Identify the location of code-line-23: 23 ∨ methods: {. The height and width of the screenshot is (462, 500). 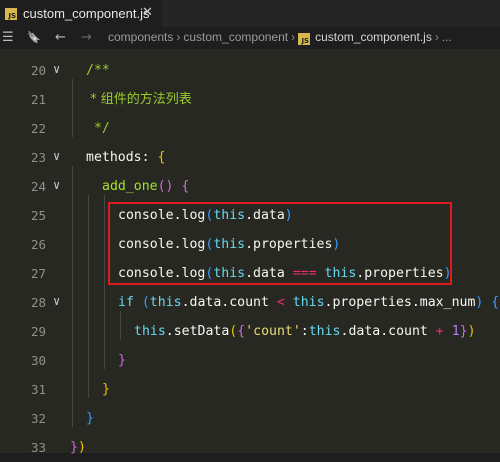
(250, 157).